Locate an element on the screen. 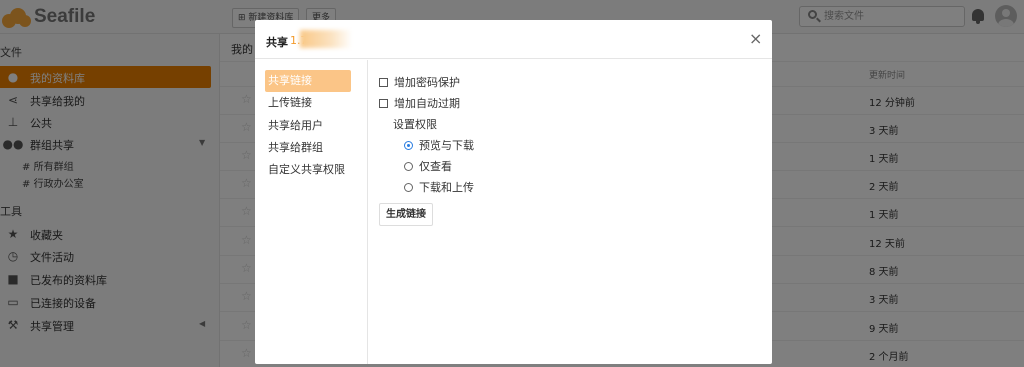 Image resolution: width=1024 pixels, height=367 pixels. permission-view-only: 仅查看 is located at coordinates (428, 166).